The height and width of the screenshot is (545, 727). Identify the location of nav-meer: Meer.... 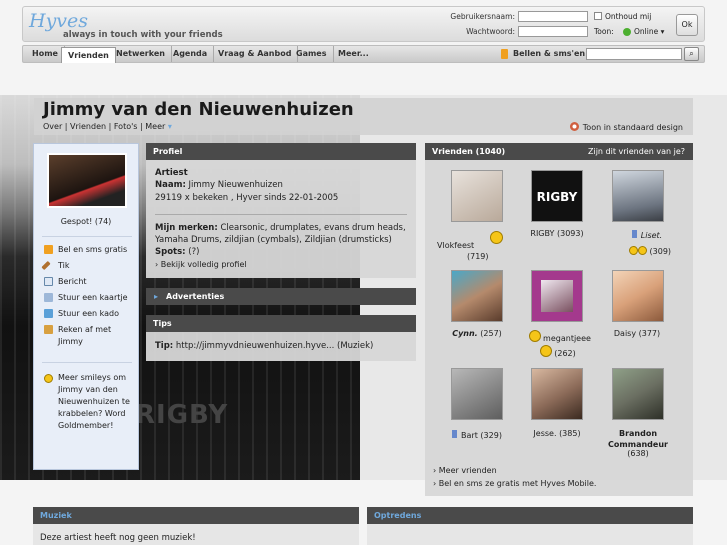
(353, 54).